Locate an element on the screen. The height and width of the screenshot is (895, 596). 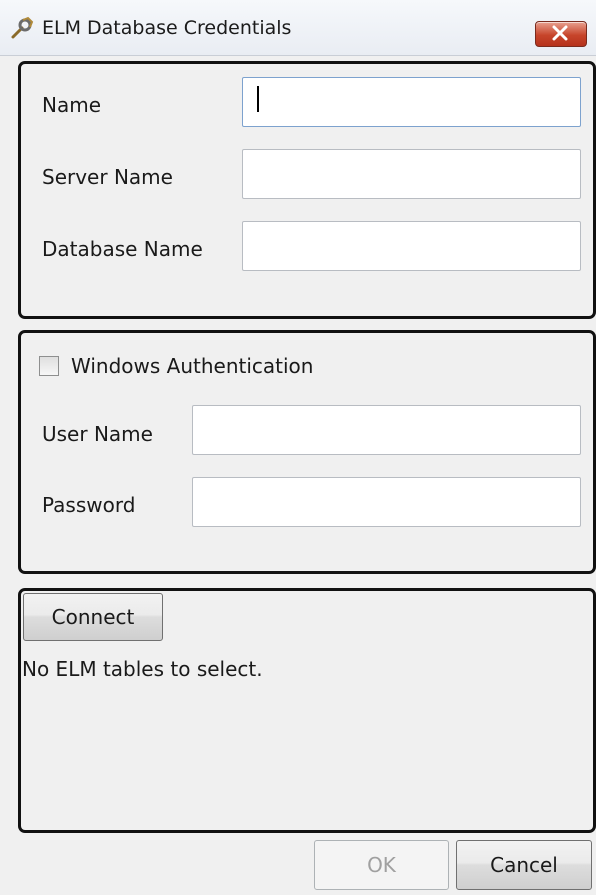
close-icon is located at coordinates (560, 33).